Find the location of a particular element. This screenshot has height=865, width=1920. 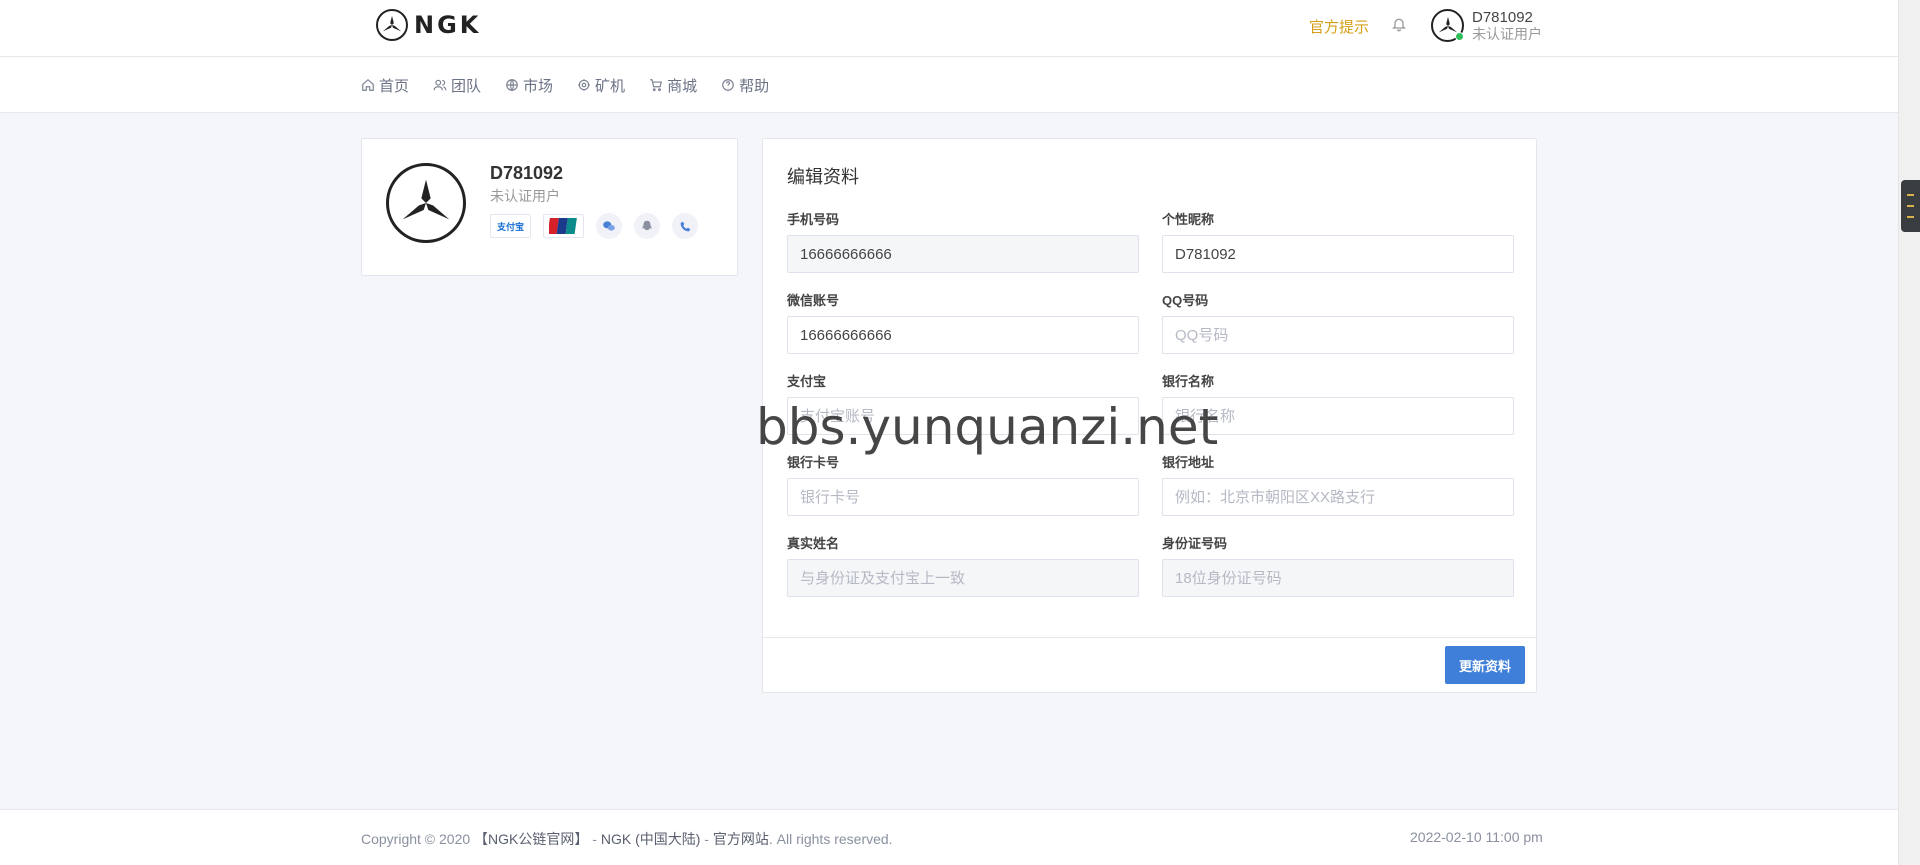

home-icon is located at coordinates (368, 84).